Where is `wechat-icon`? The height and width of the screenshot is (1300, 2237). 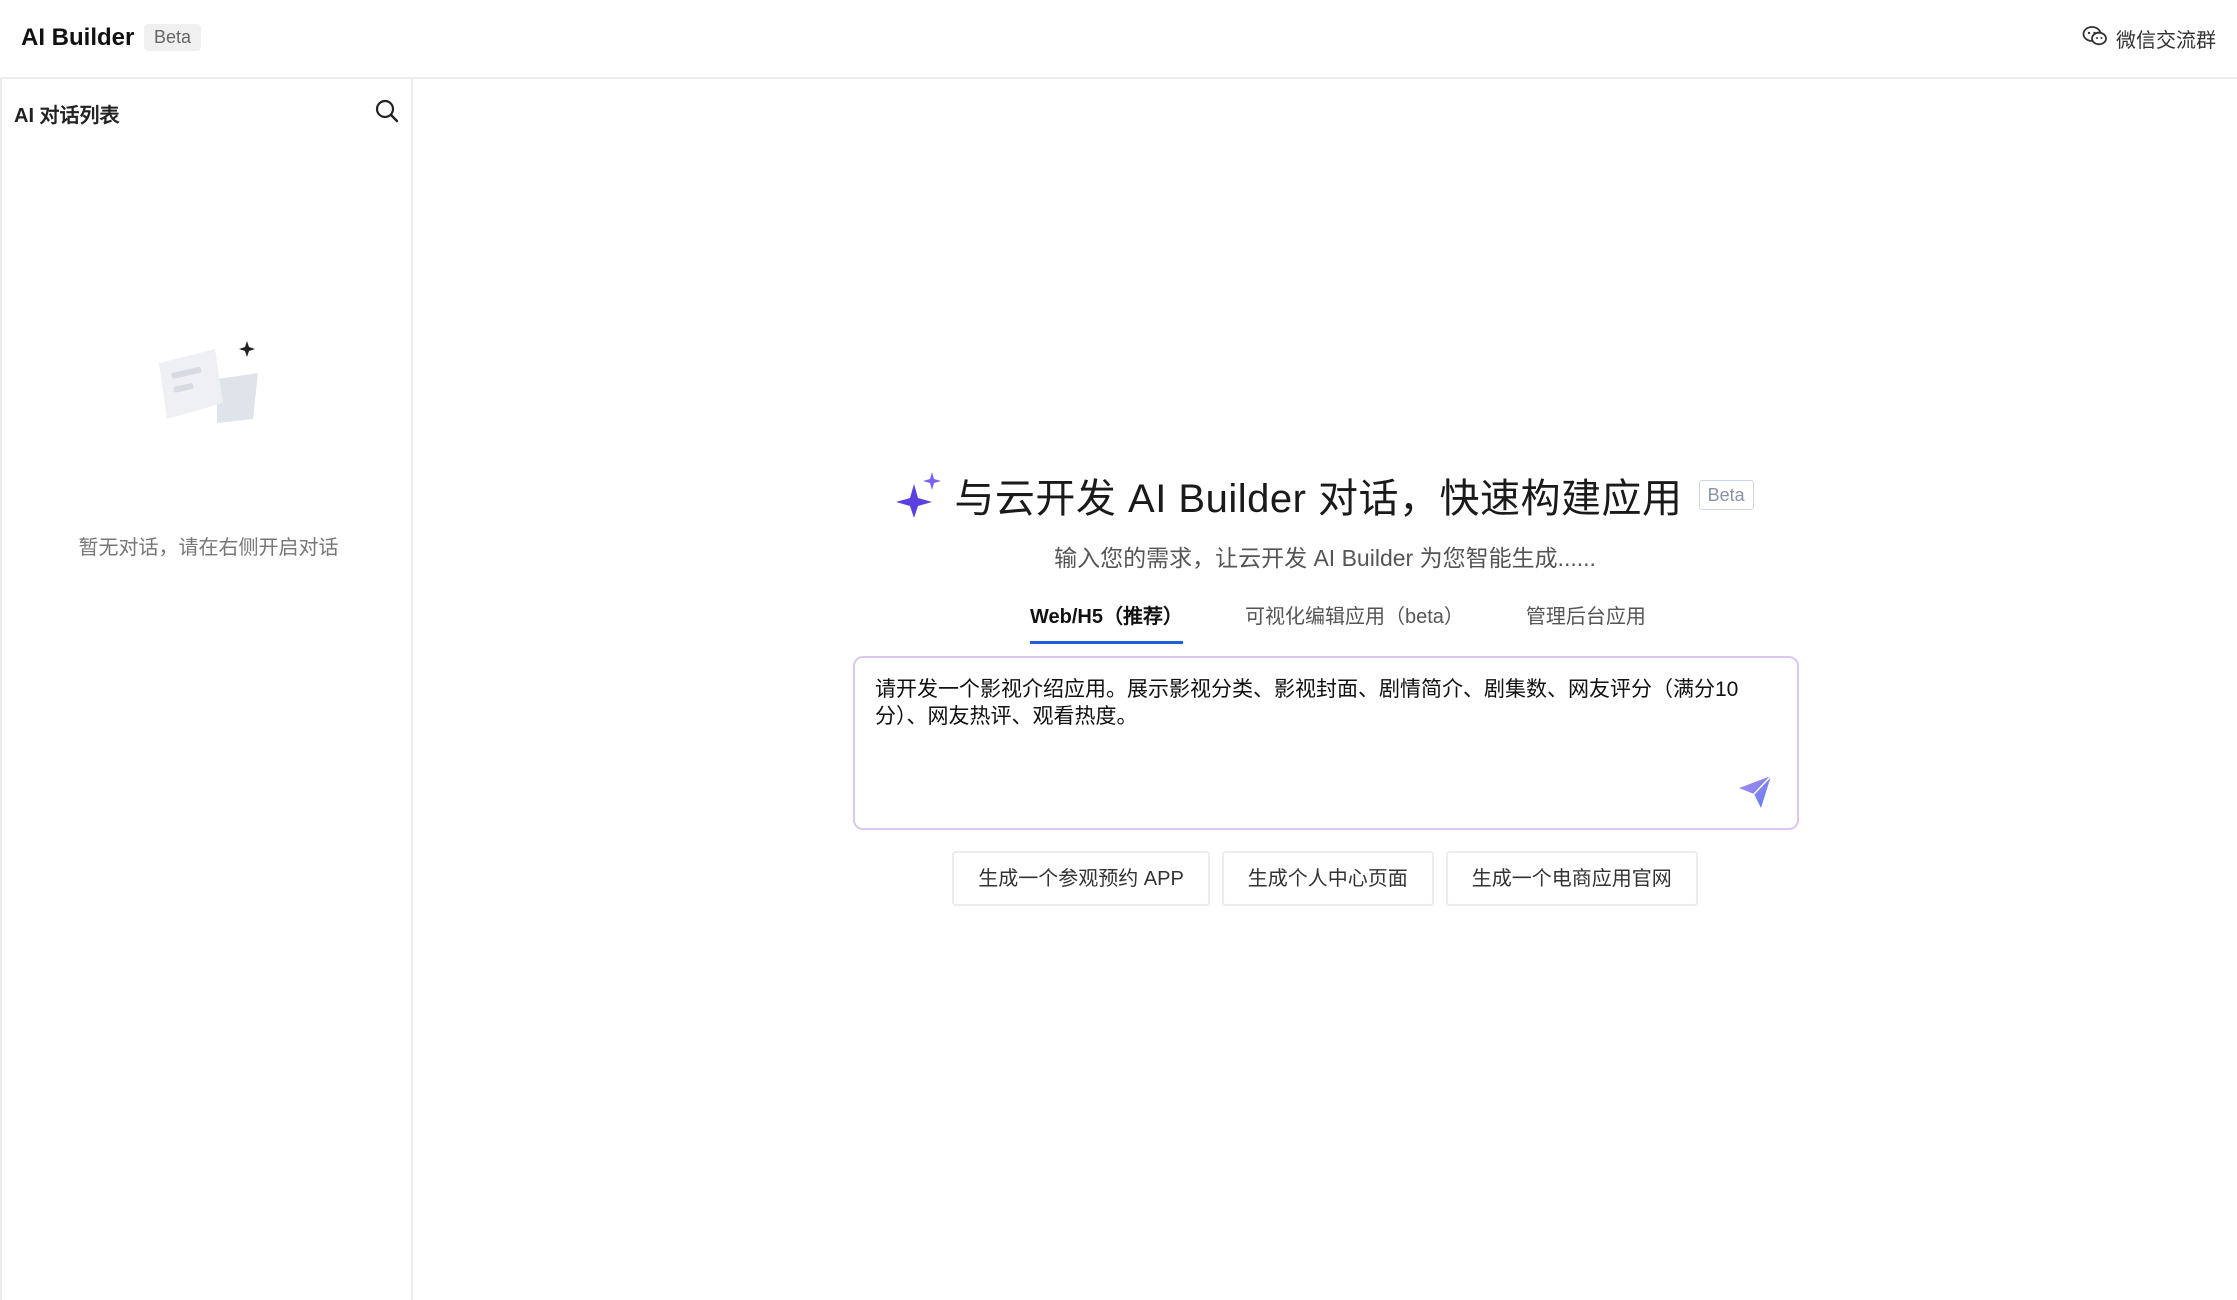
wechat-icon is located at coordinates (2095, 39).